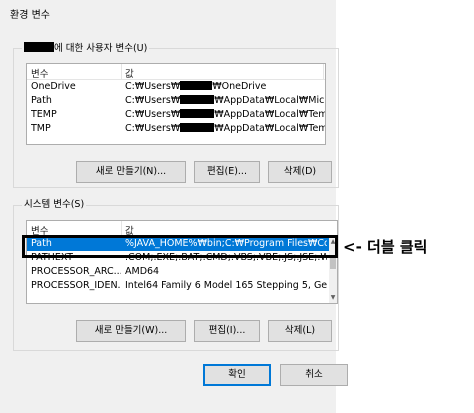 The height and width of the screenshot is (413, 474). What do you see at coordinates (333, 298) in the screenshot?
I see `scroll-down-arrow-icon: ▼` at bounding box center [333, 298].